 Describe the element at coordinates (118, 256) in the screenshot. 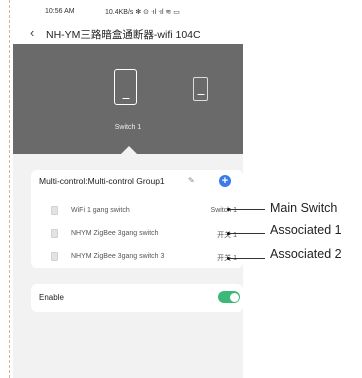

I see `device-name: NHYM ZigBee 3gang switch 3` at that location.